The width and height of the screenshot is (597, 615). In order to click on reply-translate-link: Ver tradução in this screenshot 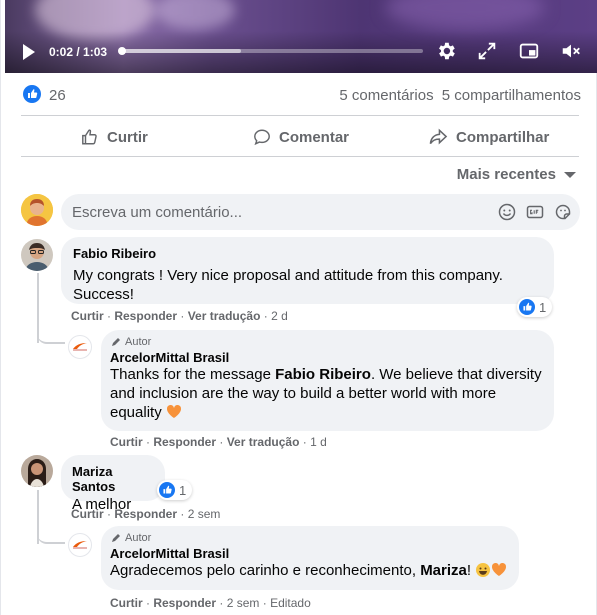, I will do `click(263, 442)`.